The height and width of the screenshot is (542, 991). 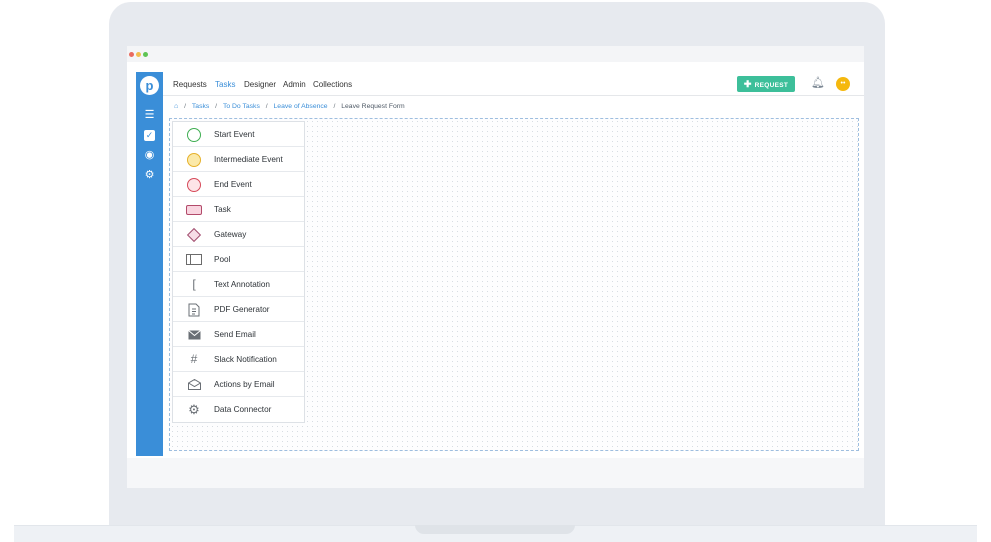 I want to click on palette-item-task: Task, so click(x=238, y=209).